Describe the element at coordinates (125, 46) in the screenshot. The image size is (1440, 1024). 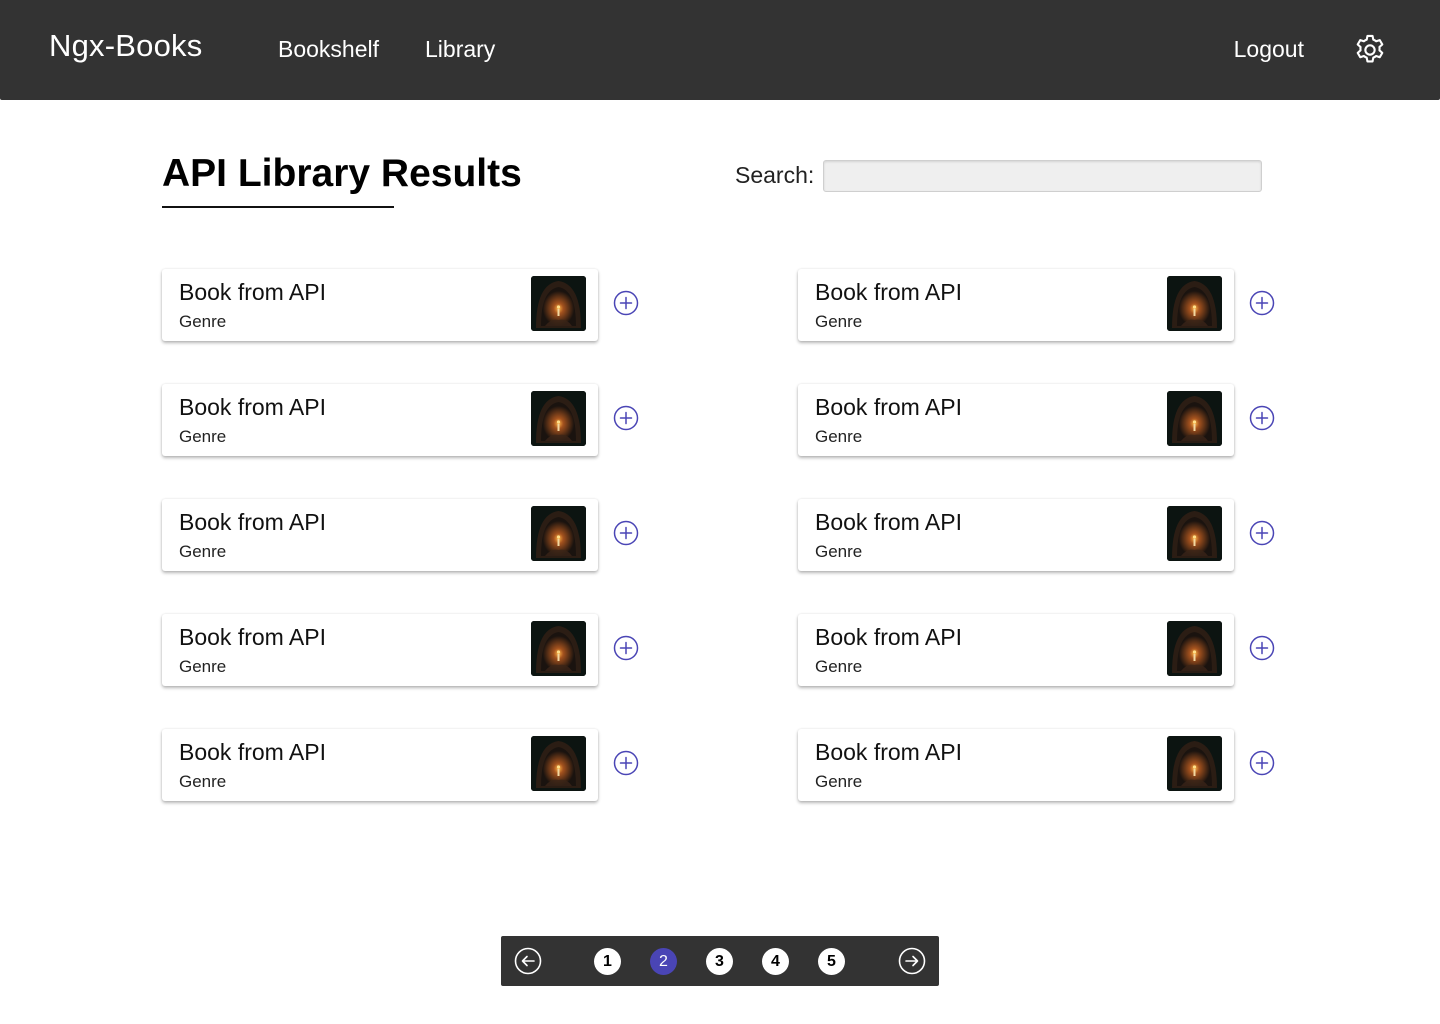
I see `brand-logo: Ngx-Books` at that location.